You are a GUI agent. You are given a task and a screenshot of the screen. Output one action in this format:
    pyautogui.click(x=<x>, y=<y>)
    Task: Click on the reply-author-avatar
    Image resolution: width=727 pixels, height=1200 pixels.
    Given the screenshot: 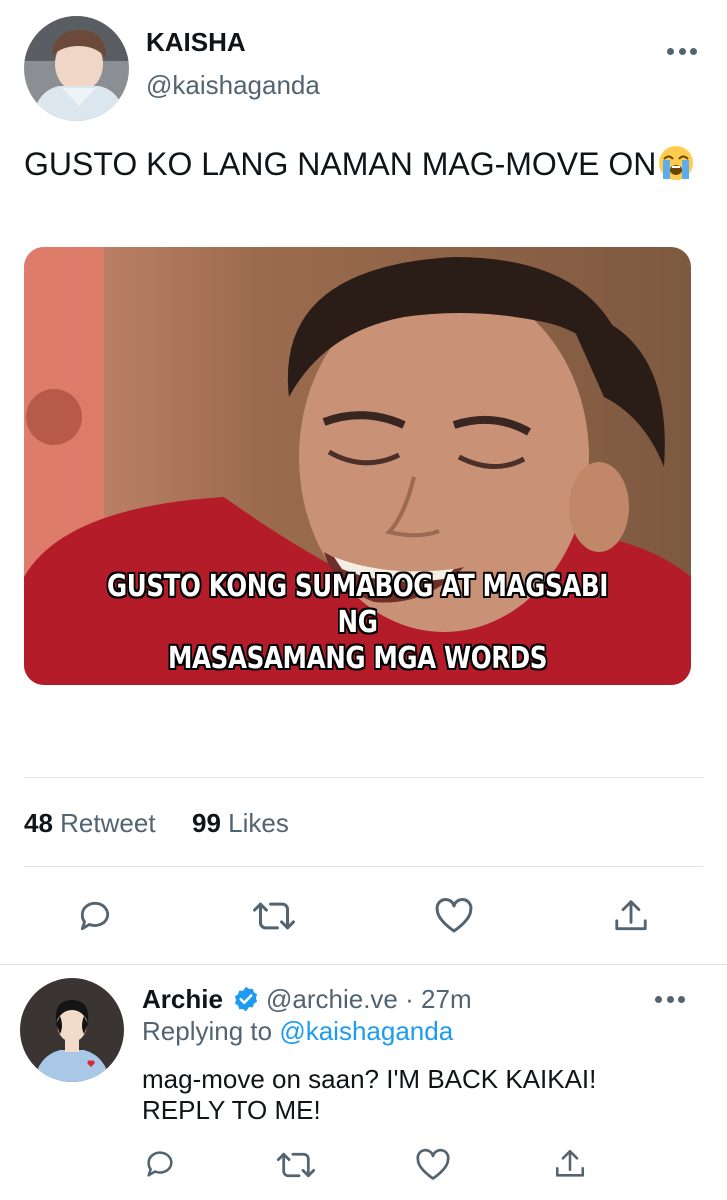 What is the action you would take?
    pyautogui.click(x=72, y=1030)
    